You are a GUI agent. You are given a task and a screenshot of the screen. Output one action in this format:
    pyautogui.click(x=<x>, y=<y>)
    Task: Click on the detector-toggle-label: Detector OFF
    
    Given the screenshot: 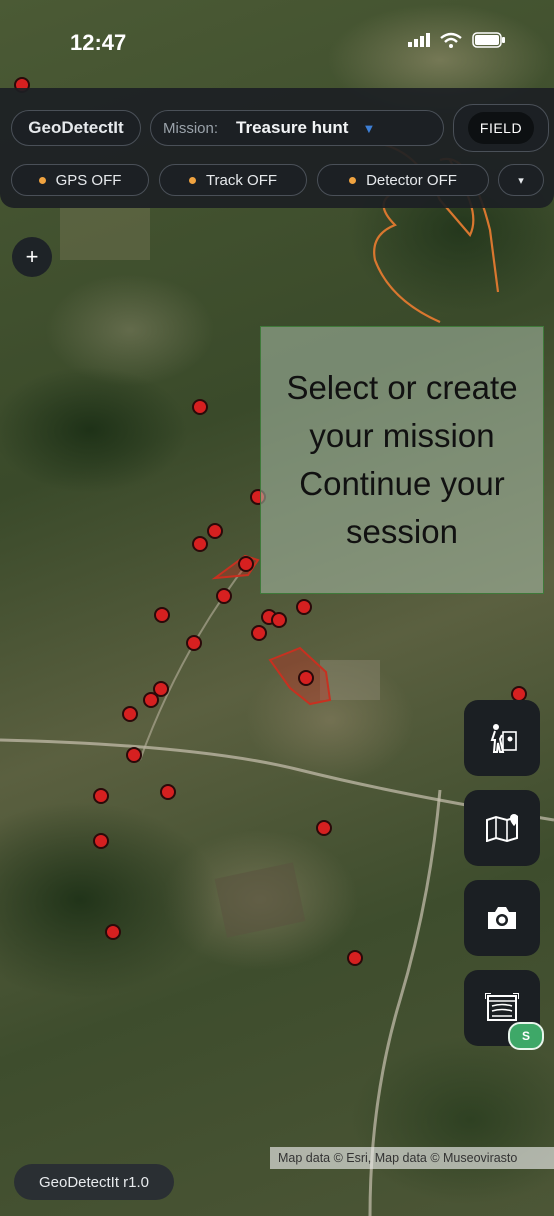 What is the action you would take?
    pyautogui.click(x=411, y=180)
    